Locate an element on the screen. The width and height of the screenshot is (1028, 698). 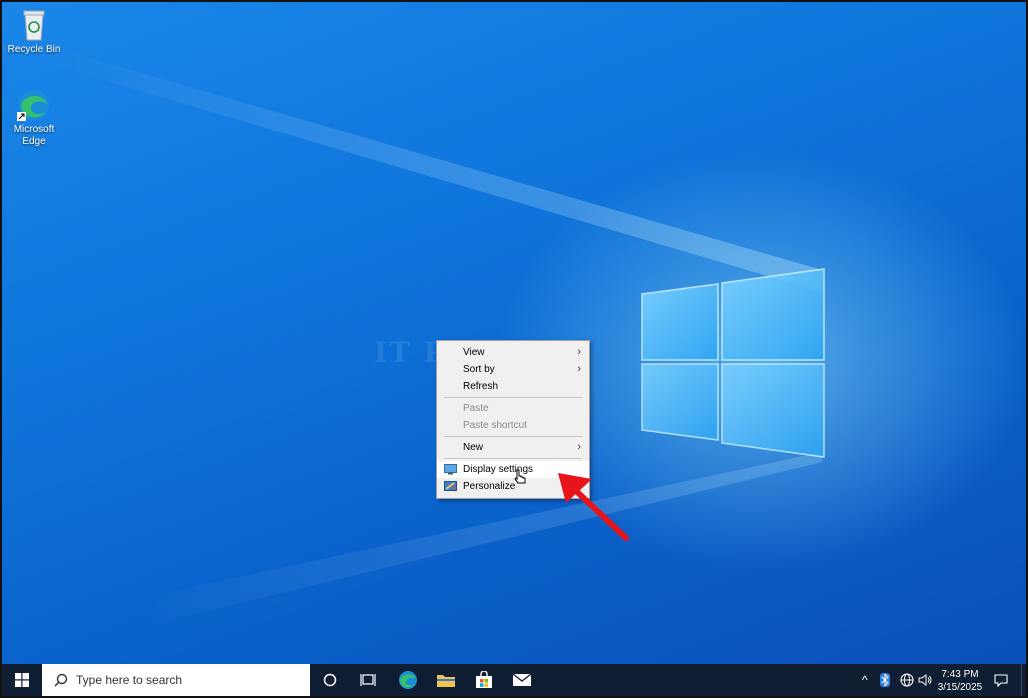
cortana-circle-icon is located at coordinates (330, 680).